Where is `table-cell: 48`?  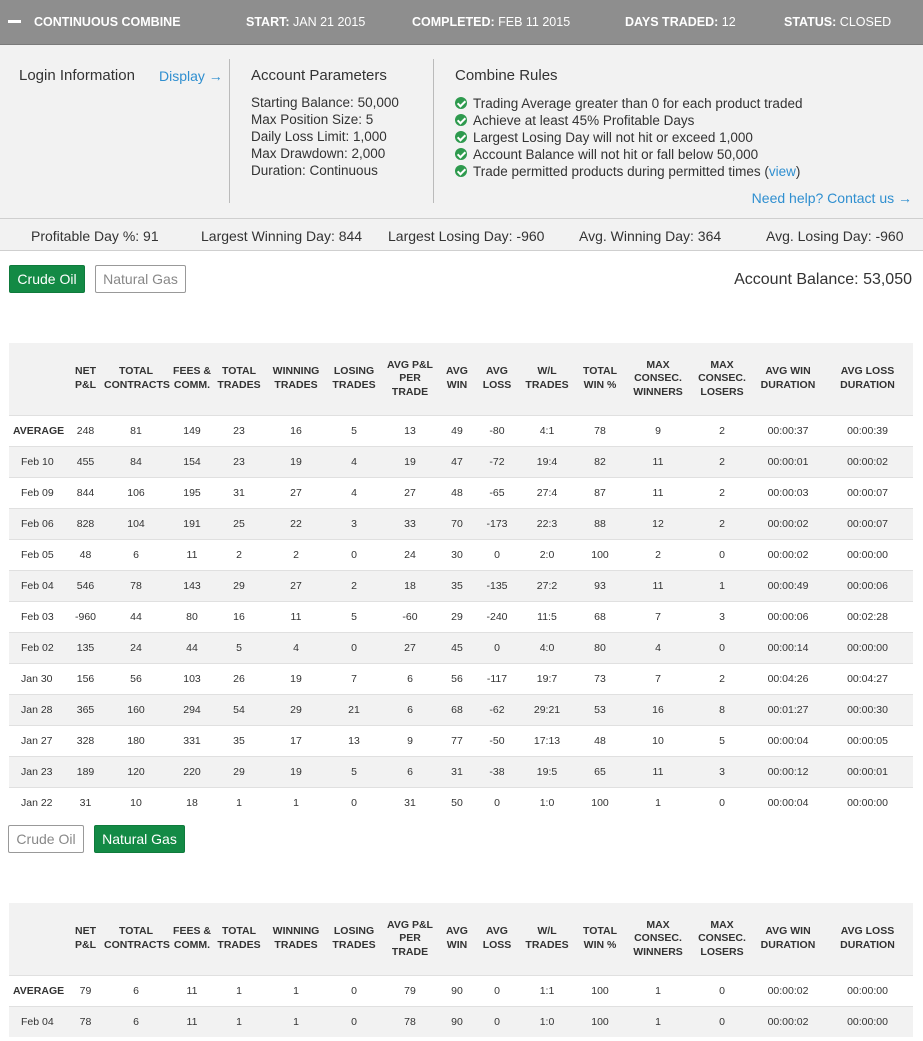
table-cell: 48 is located at coordinates (85, 554).